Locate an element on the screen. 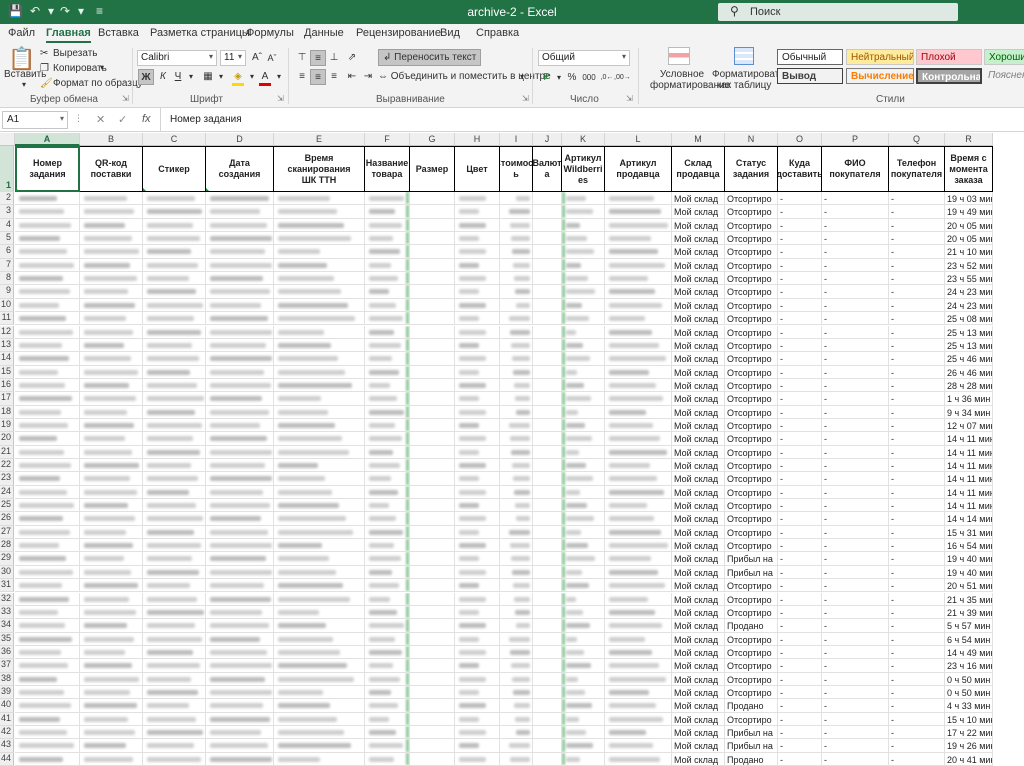 Image resolution: width=1024 pixels, height=766 pixels. data-cell: 4 ч 33 мин is located at coordinates (969, 706).